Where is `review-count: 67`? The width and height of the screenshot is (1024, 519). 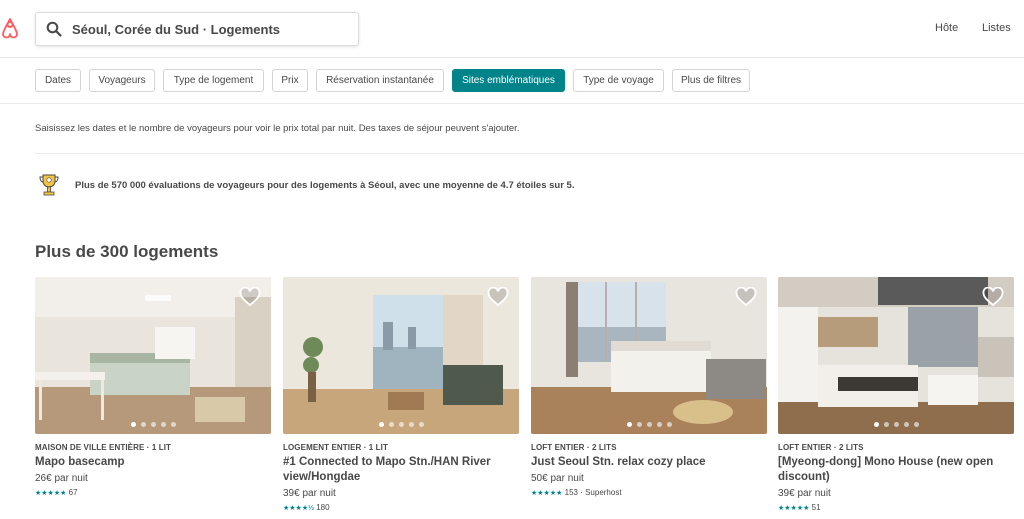
review-count: 67 is located at coordinates (73, 492).